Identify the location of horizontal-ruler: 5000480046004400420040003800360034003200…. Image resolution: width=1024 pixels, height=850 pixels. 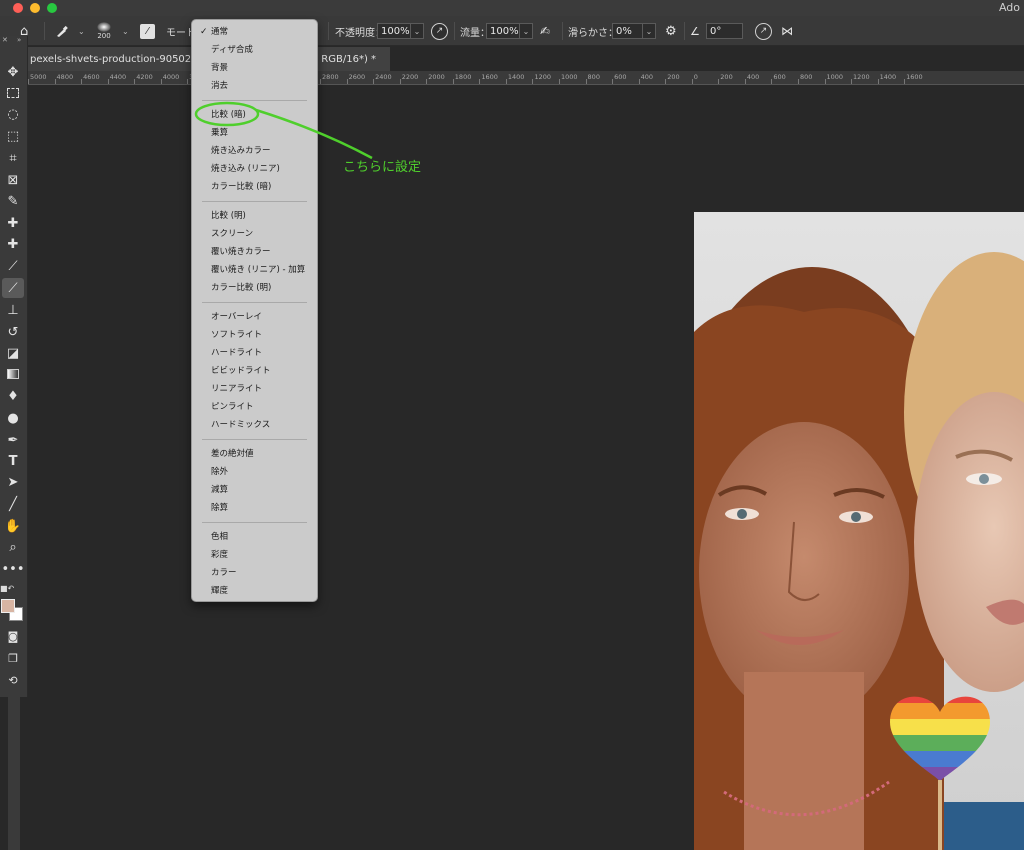
(526, 78).